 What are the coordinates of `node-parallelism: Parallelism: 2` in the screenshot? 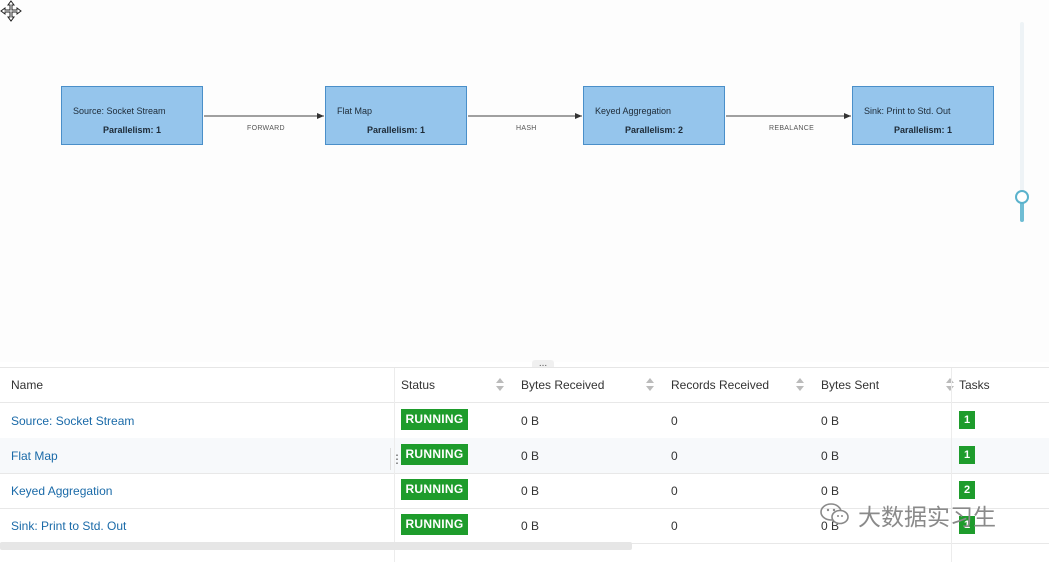 It's located at (654, 130).